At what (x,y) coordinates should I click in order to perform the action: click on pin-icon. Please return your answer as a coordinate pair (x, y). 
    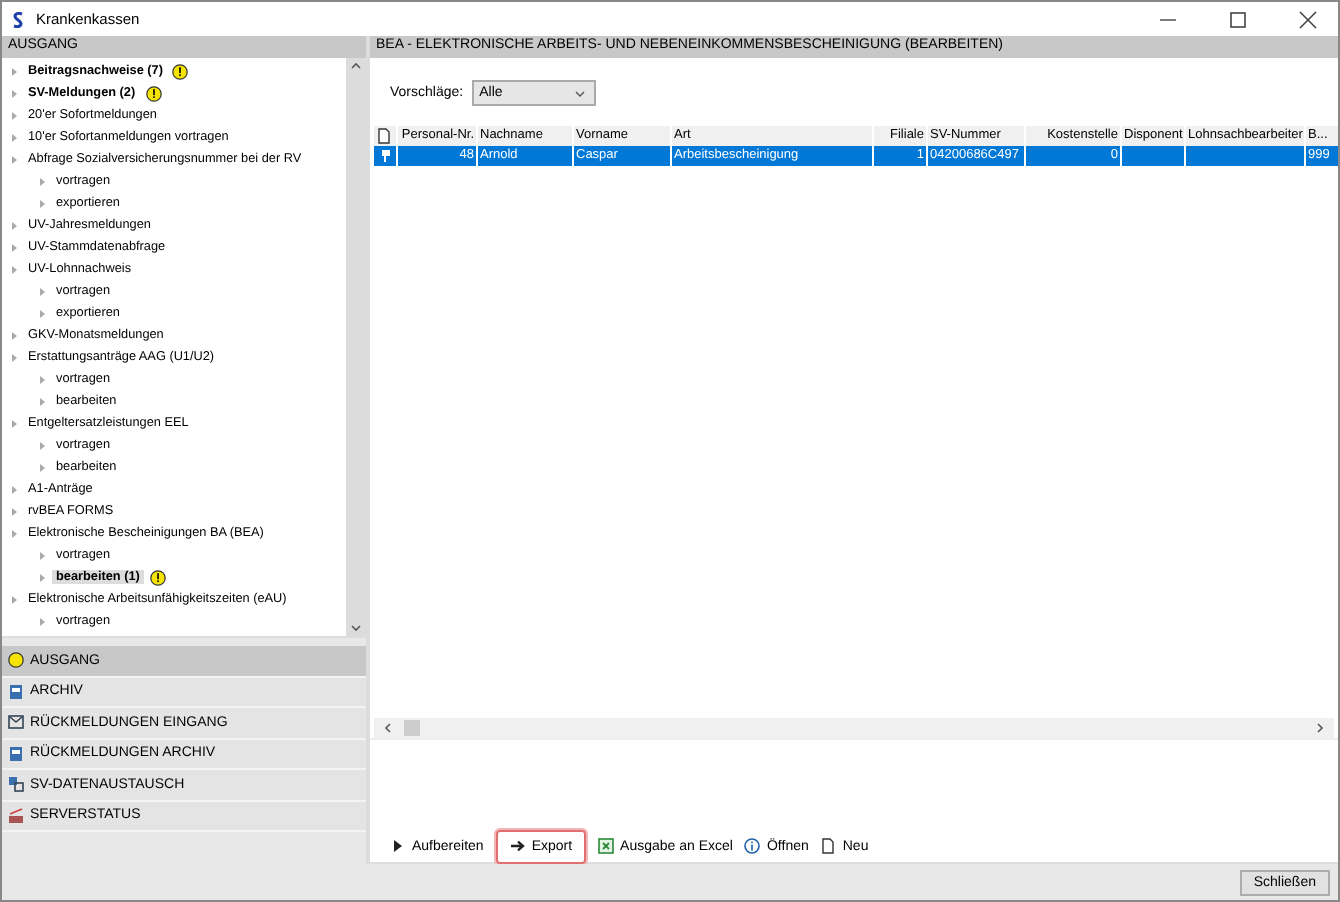
    Looking at the image, I should click on (384, 156).